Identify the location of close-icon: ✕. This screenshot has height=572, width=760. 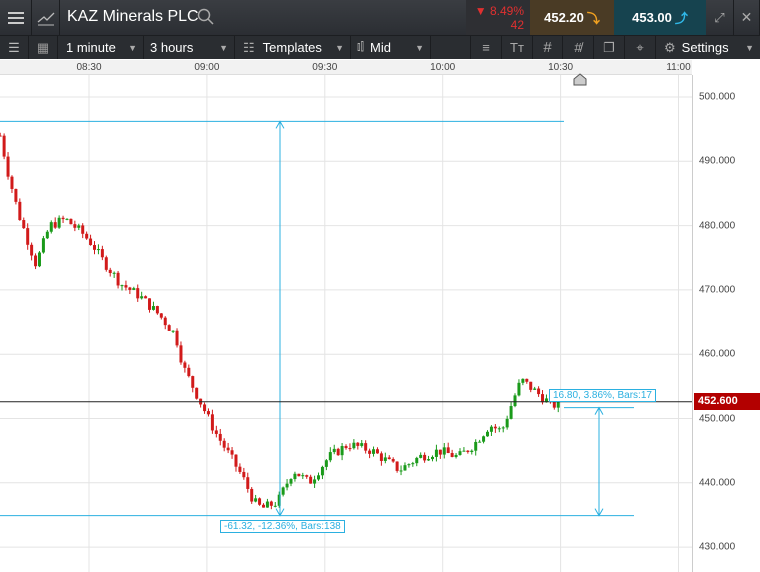
(747, 17).